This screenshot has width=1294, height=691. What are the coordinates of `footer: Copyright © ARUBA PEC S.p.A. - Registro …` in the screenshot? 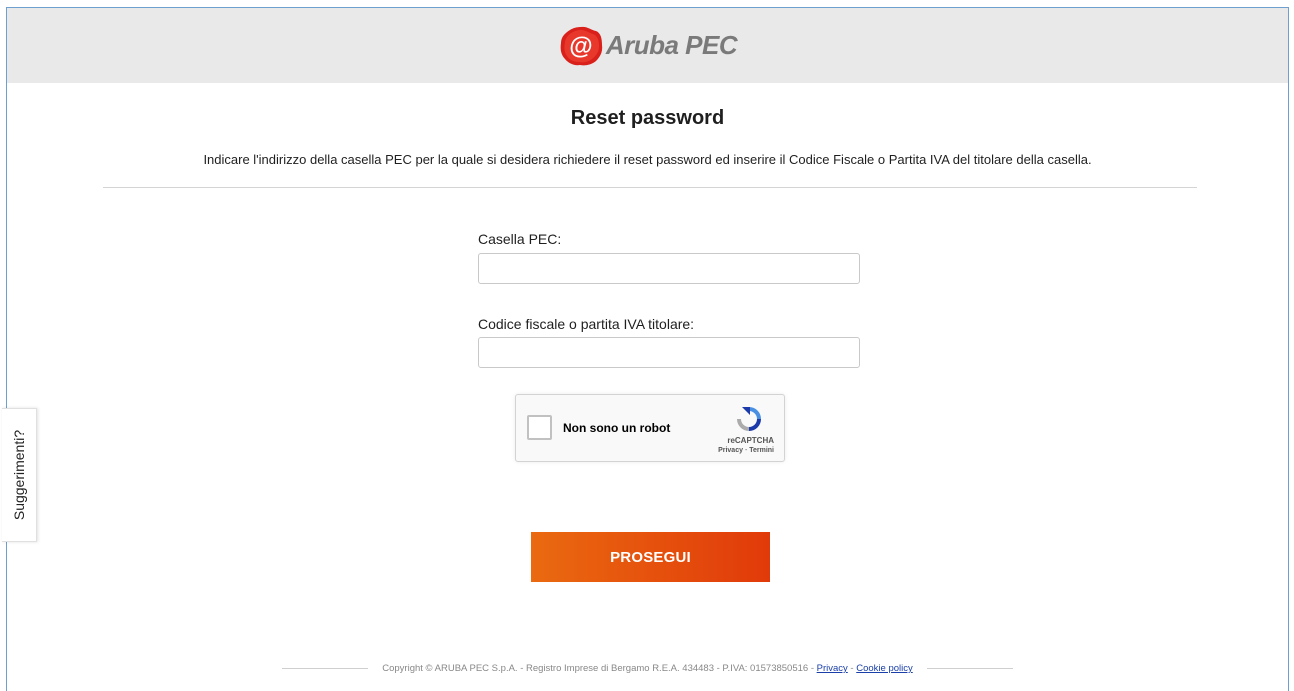 It's located at (647, 668).